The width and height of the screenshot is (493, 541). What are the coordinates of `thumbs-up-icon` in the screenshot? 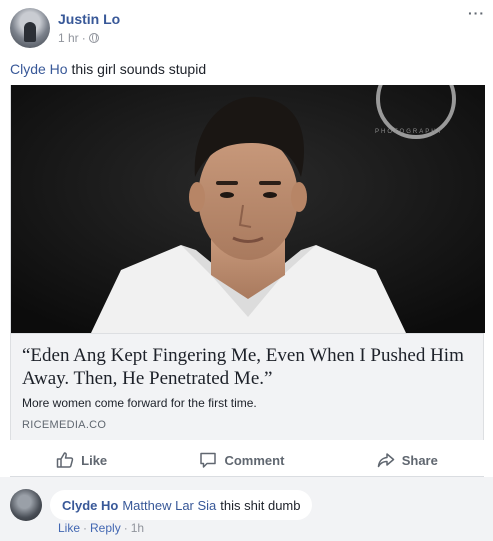 It's located at (65, 460).